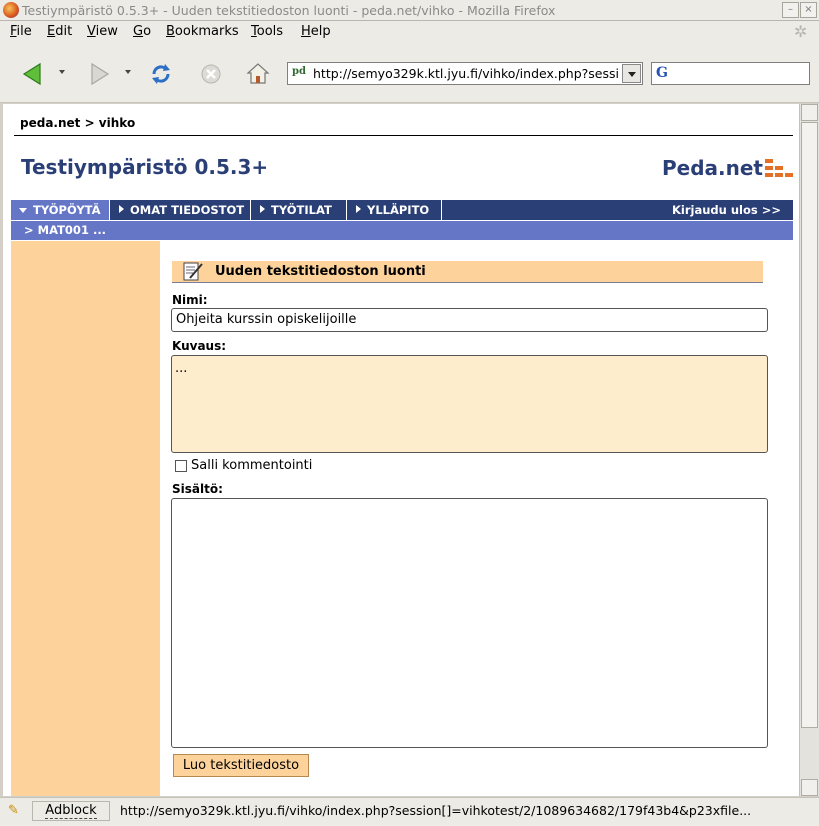 The image size is (819, 826). Describe the element at coordinates (62, 72) in the screenshot. I see `back-history-dropdown` at that location.